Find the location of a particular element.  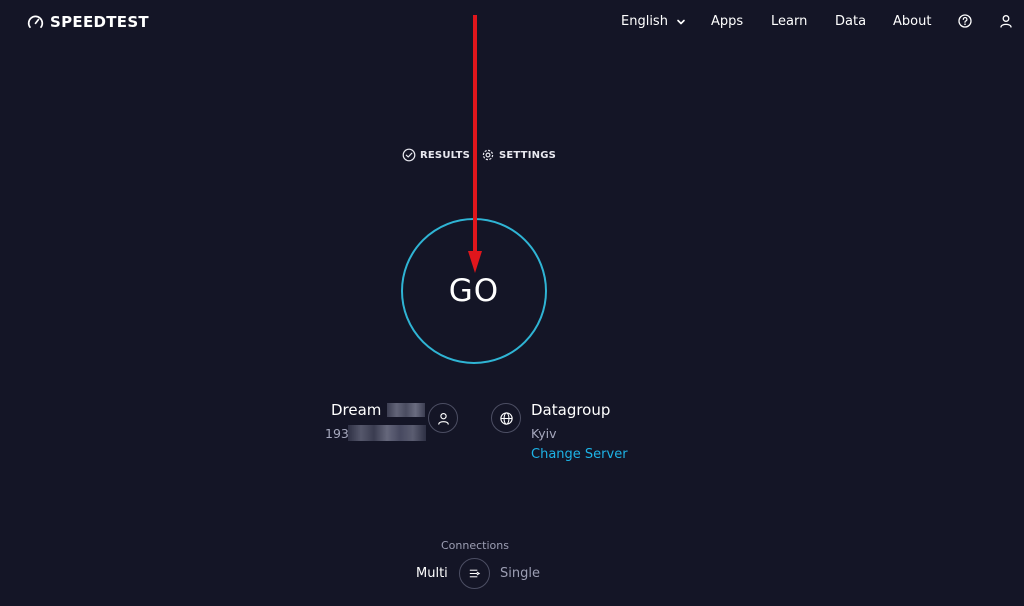

language-selector: English is located at coordinates (653, 22).